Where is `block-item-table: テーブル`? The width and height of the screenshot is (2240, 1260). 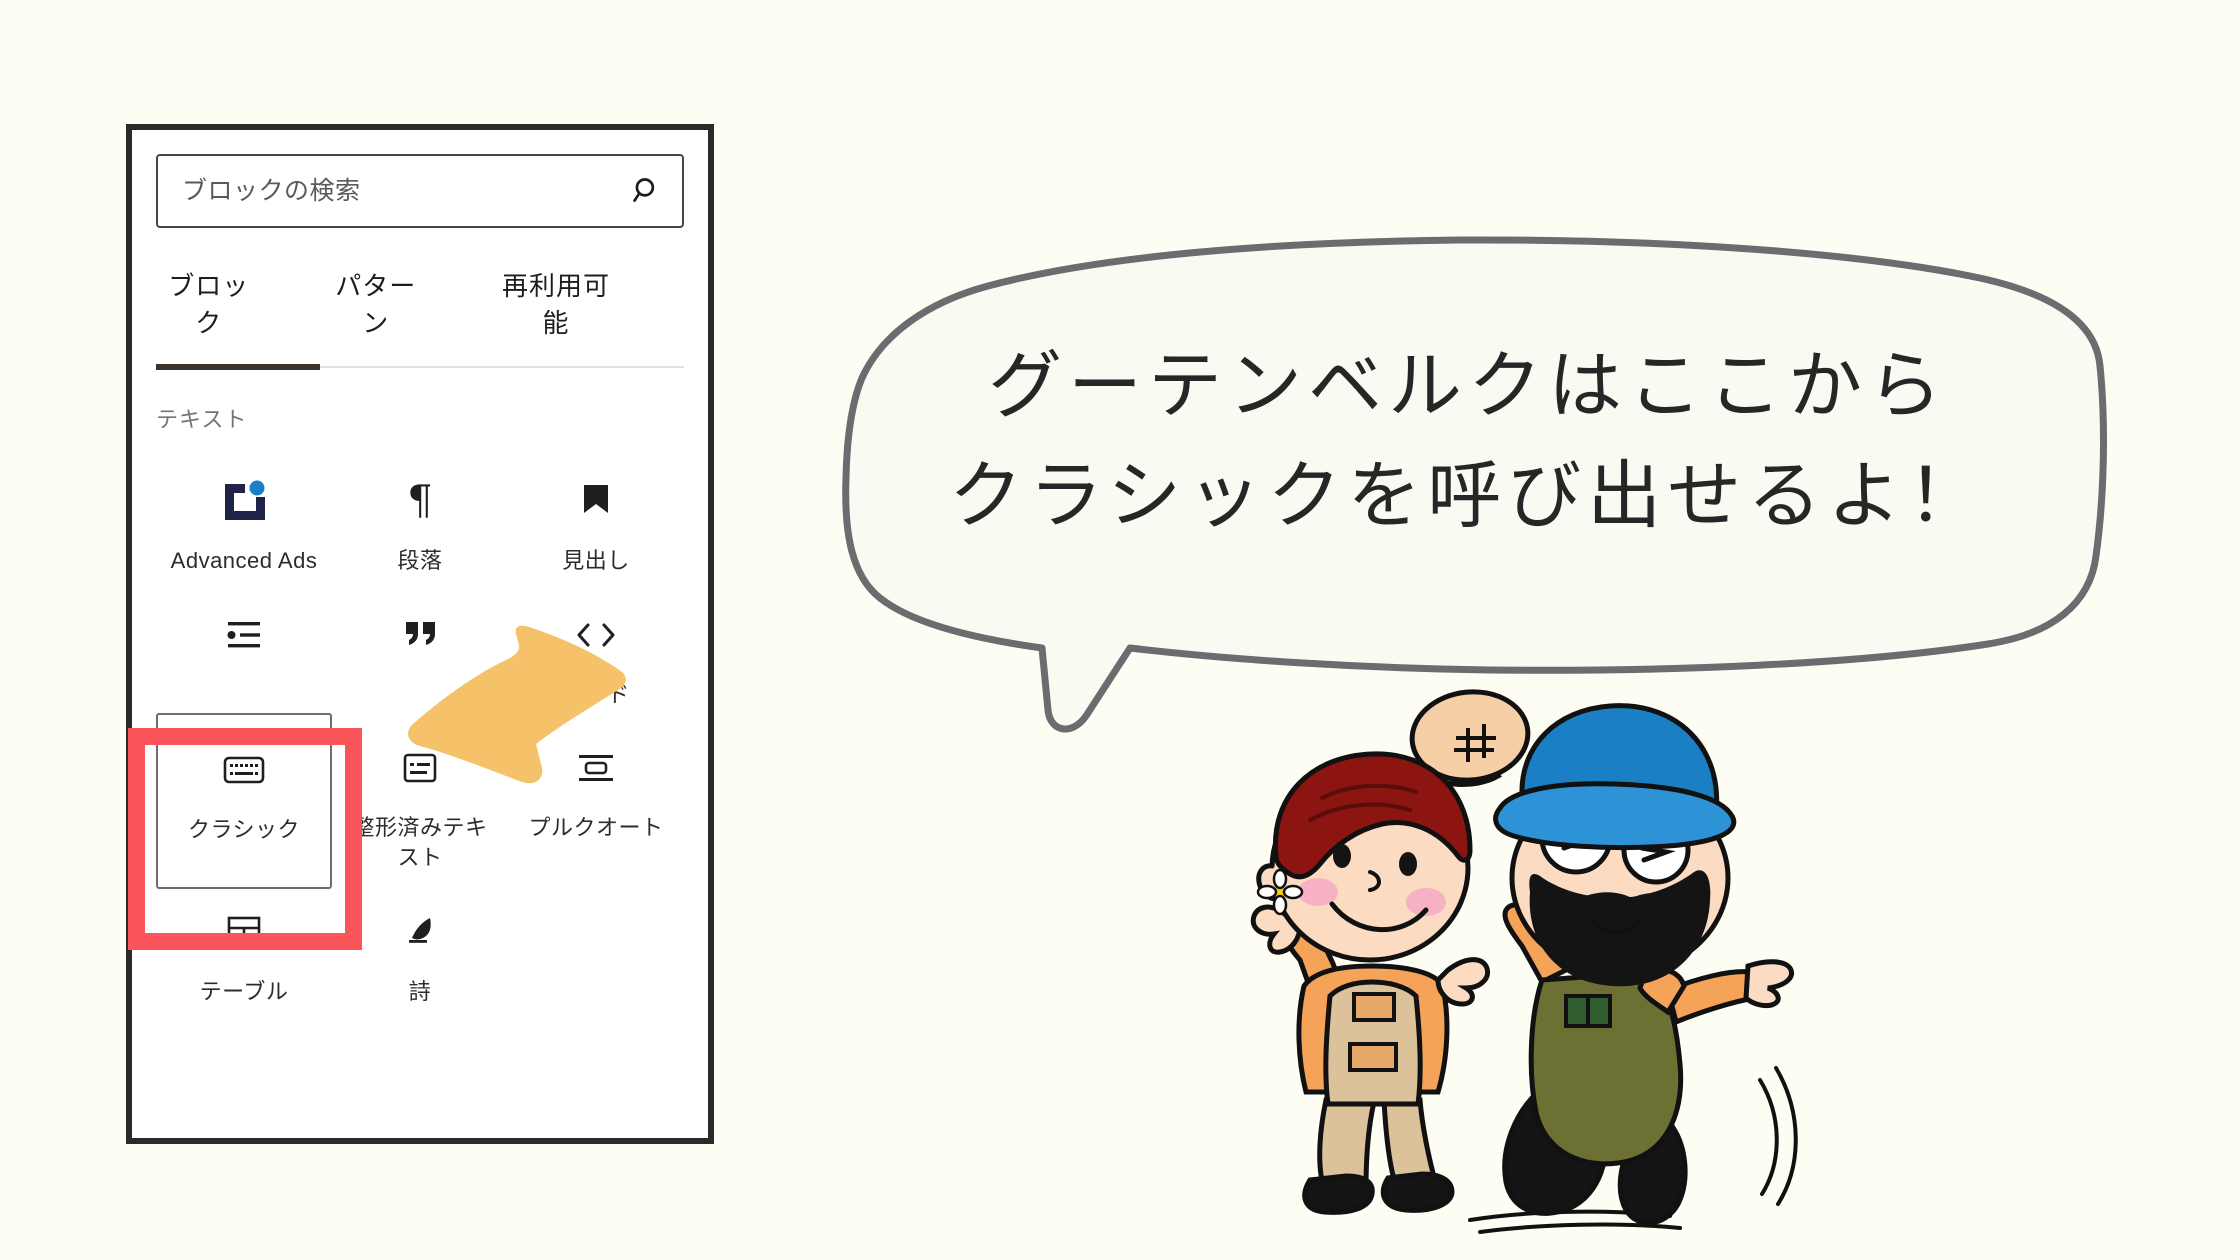
block-item-table: テーブル is located at coordinates (244, 949).